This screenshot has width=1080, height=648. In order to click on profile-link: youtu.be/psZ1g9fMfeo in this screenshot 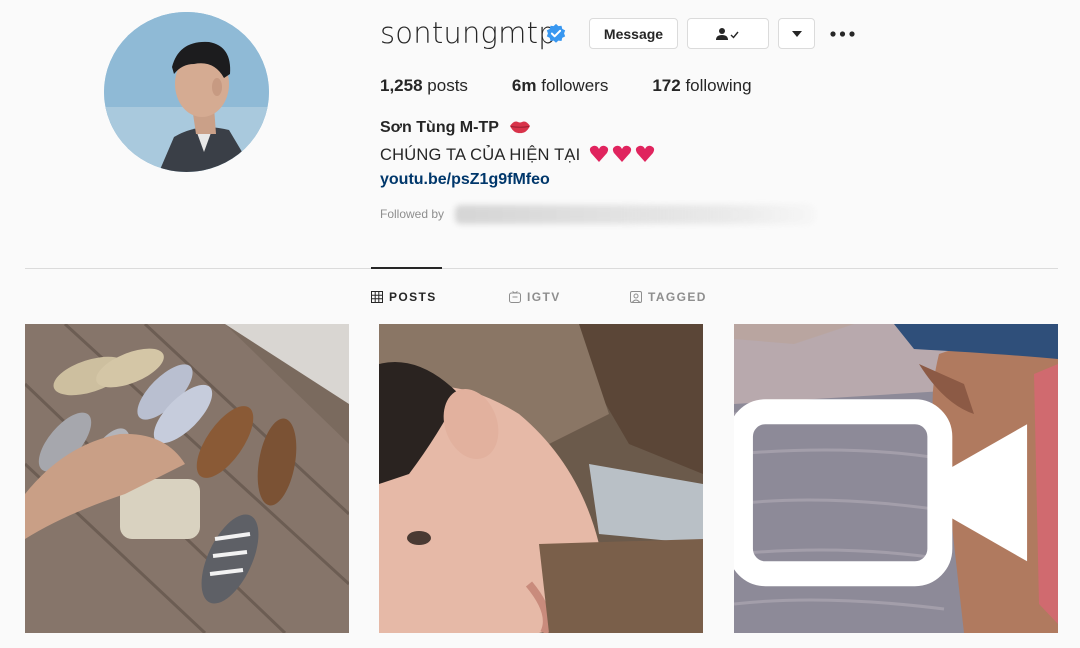, I will do `click(465, 180)`.